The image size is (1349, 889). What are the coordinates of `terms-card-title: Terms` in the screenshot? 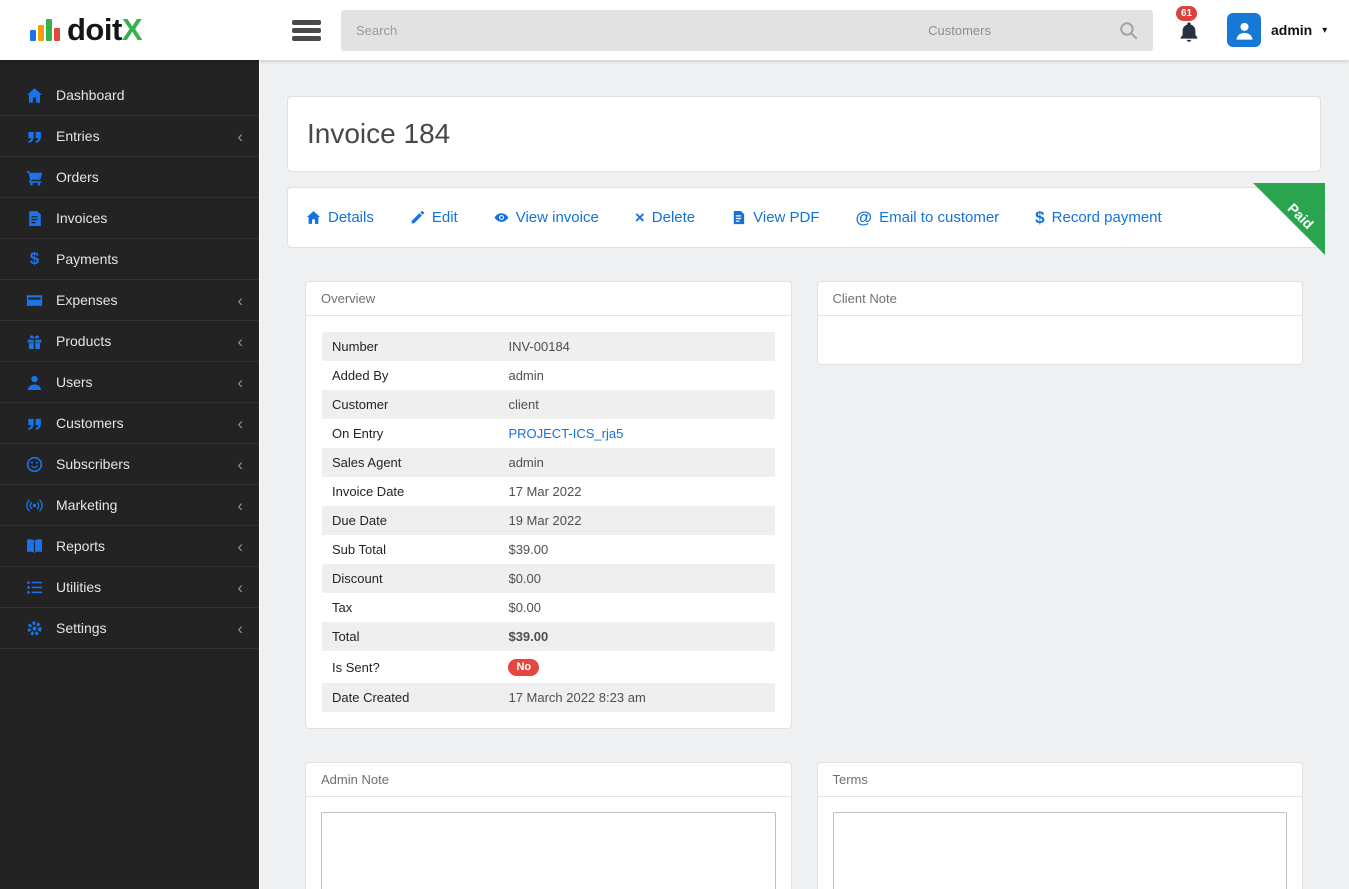 It's located at (1059, 780).